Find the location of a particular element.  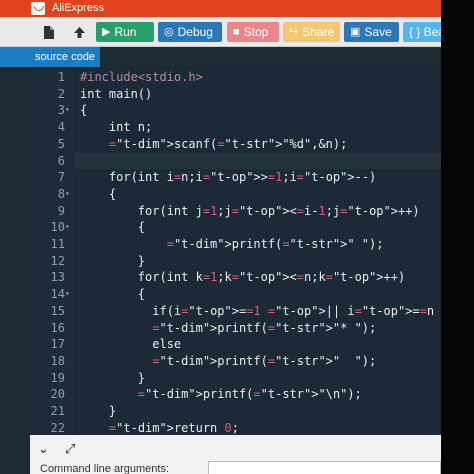

code-line: 3 ▾ { is located at coordinates (235, 110).